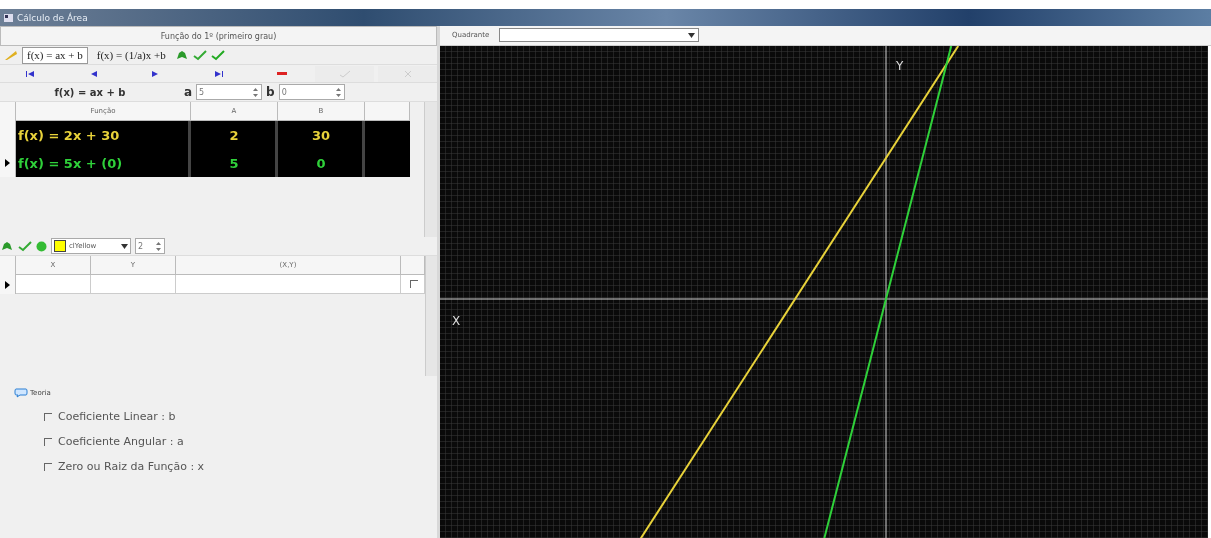  I want to click on table-cell: 30, so click(321, 135).